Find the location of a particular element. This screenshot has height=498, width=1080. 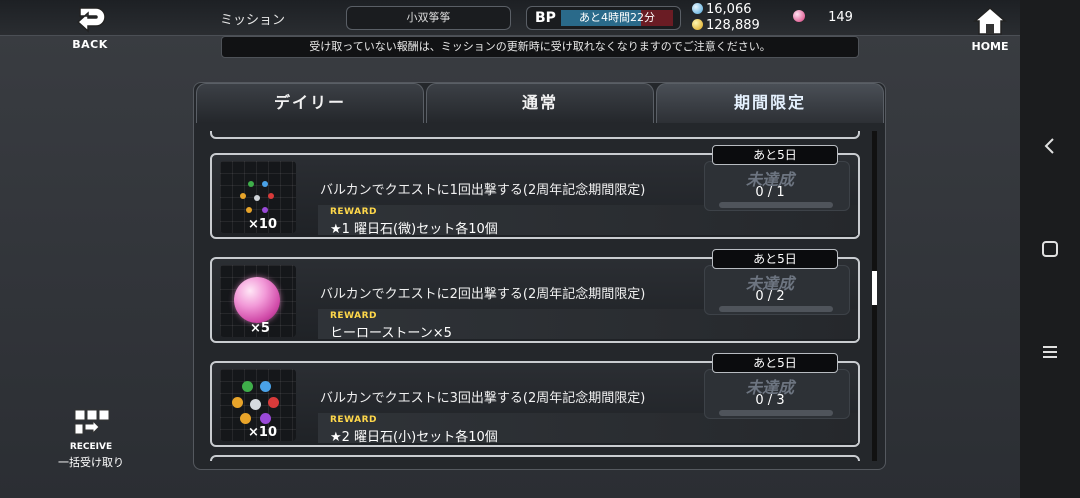

mission-status: 未達成 0 / 1 is located at coordinates (777, 186).